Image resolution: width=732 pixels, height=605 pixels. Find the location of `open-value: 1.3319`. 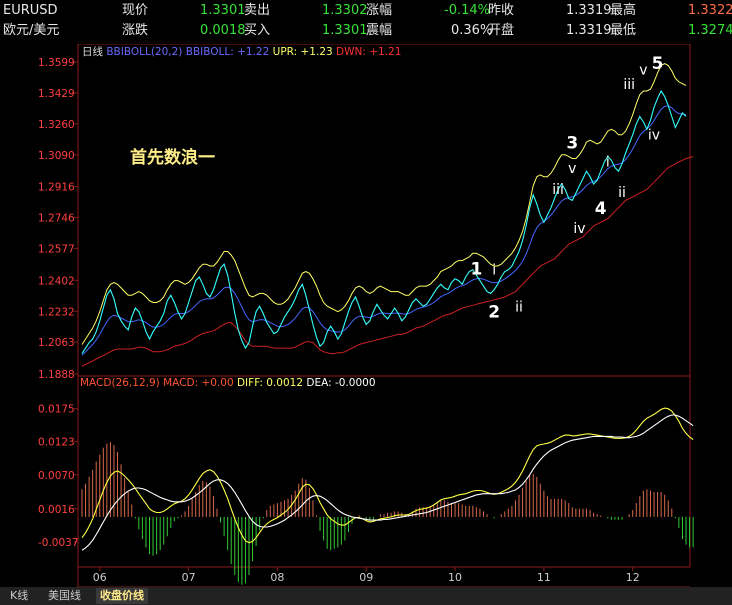

open-value: 1.3319 is located at coordinates (589, 30).